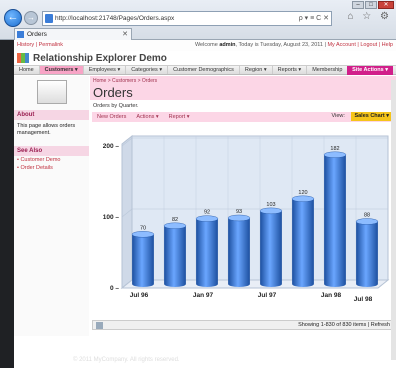 This screenshot has height=368, width=396. What do you see at coordinates (147, 117) in the screenshot?
I see `actions-menu: Actions ▾` at bounding box center [147, 117].